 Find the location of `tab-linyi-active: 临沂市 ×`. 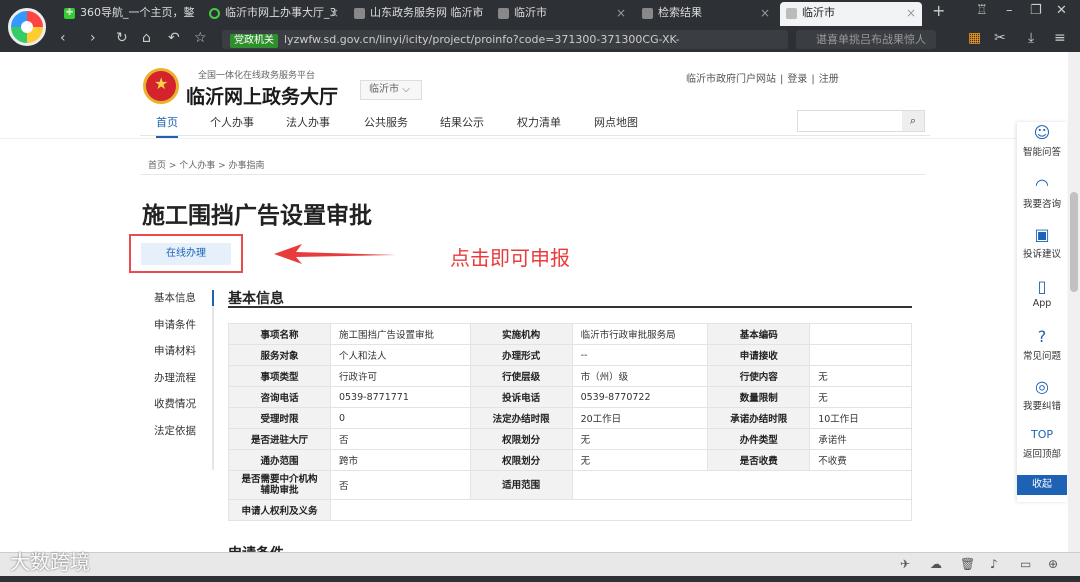

tab-linyi-active: 临沂市 × is located at coordinates (851, 14).